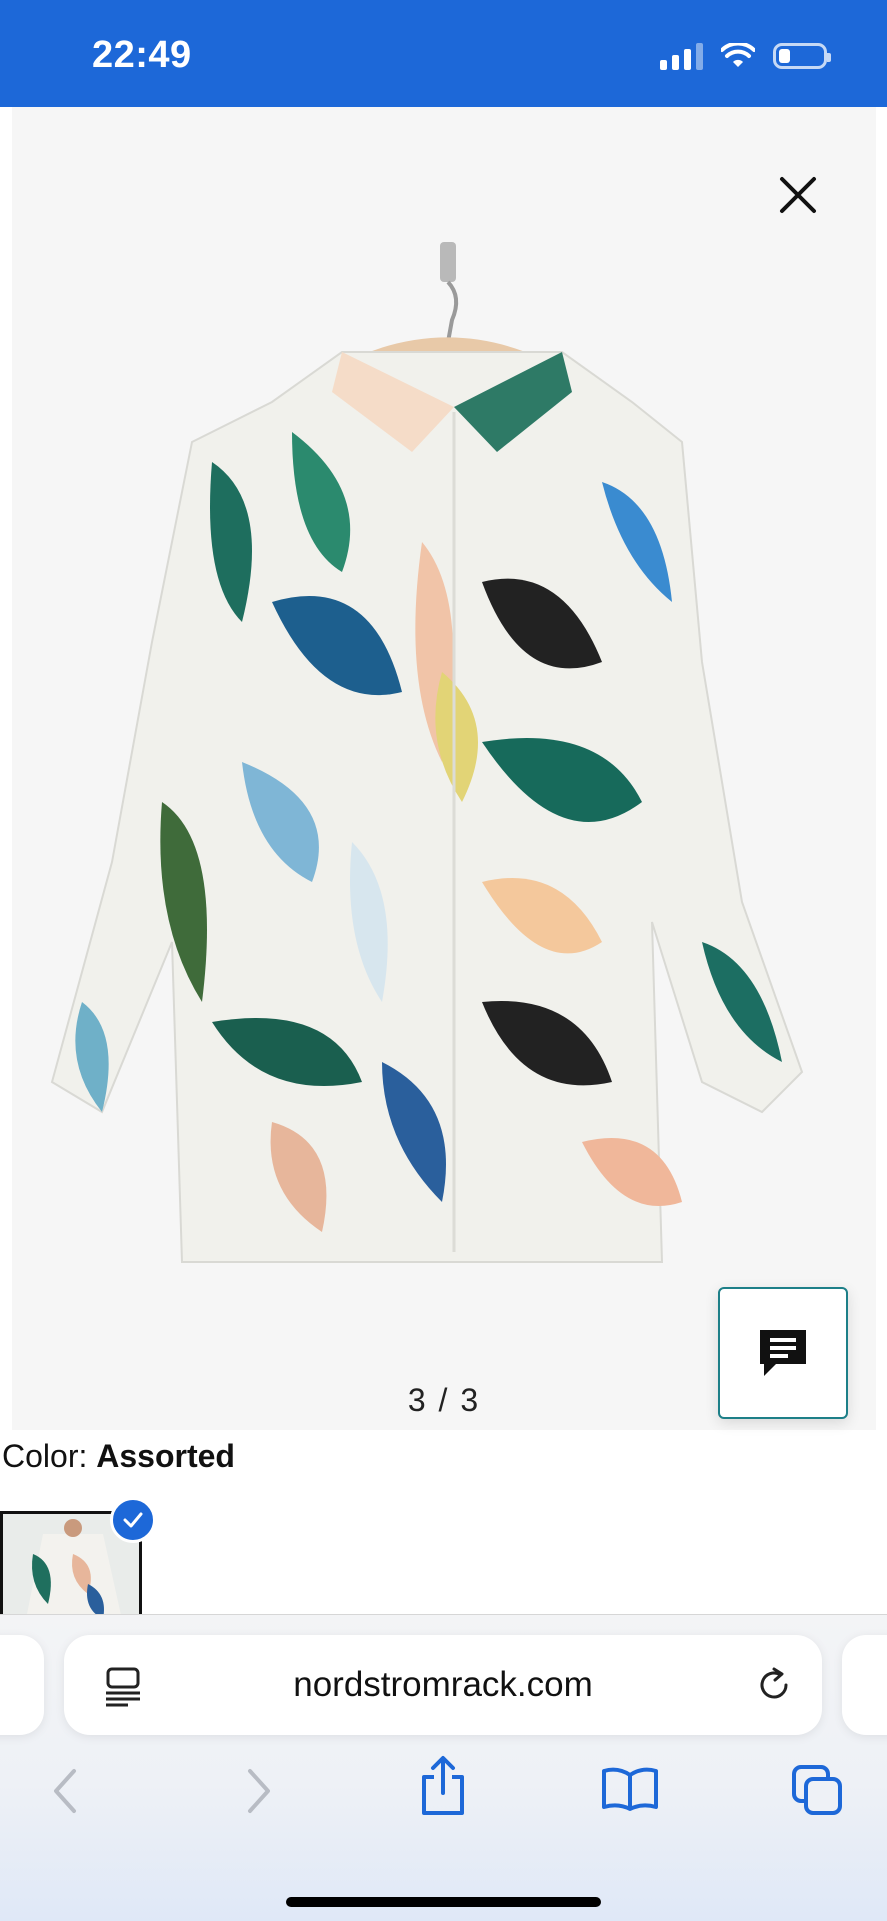  What do you see at coordinates (784, 56) in the screenshot?
I see `battery-level` at bounding box center [784, 56].